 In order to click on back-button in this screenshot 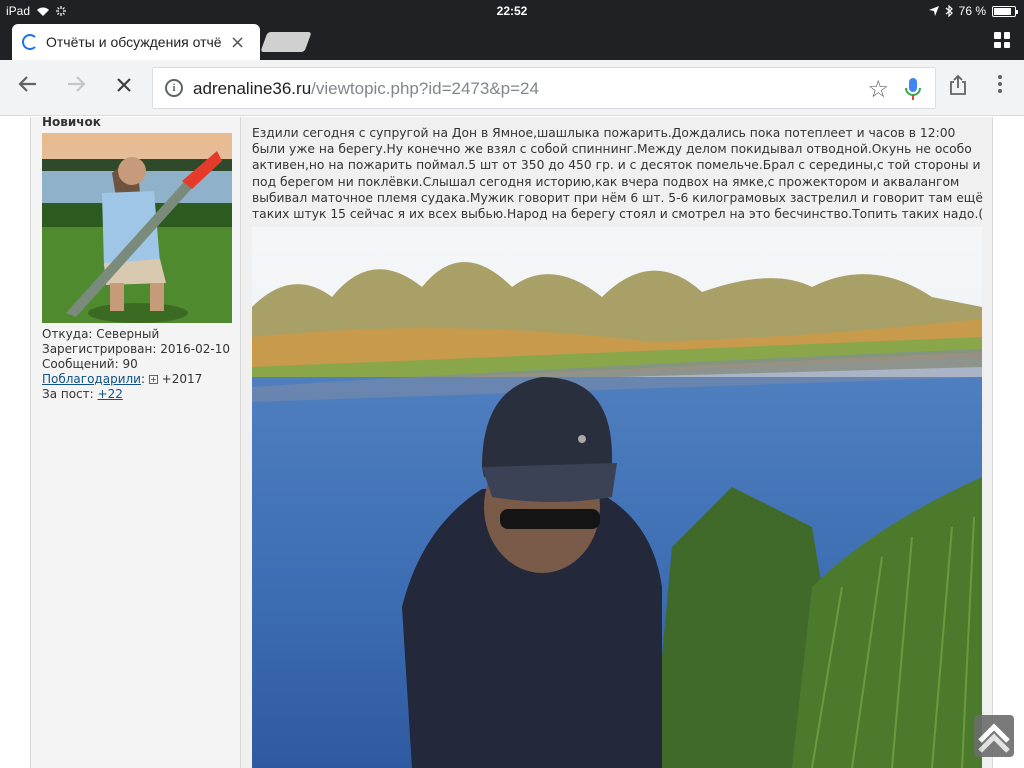, I will do `click(28, 88)`.